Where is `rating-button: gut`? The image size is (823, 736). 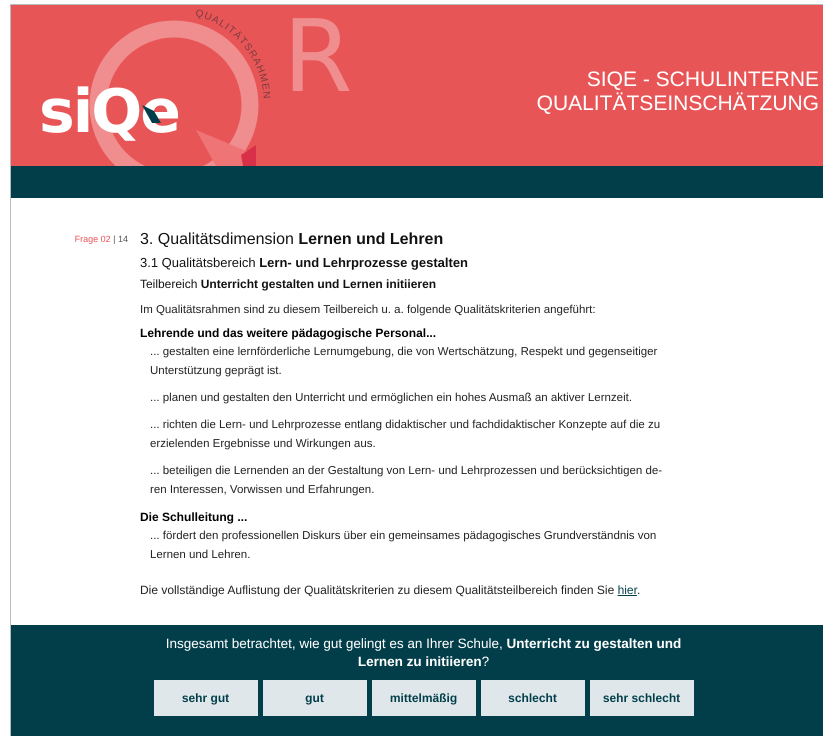
rating-button: gut is located at coordinates (314, 698).